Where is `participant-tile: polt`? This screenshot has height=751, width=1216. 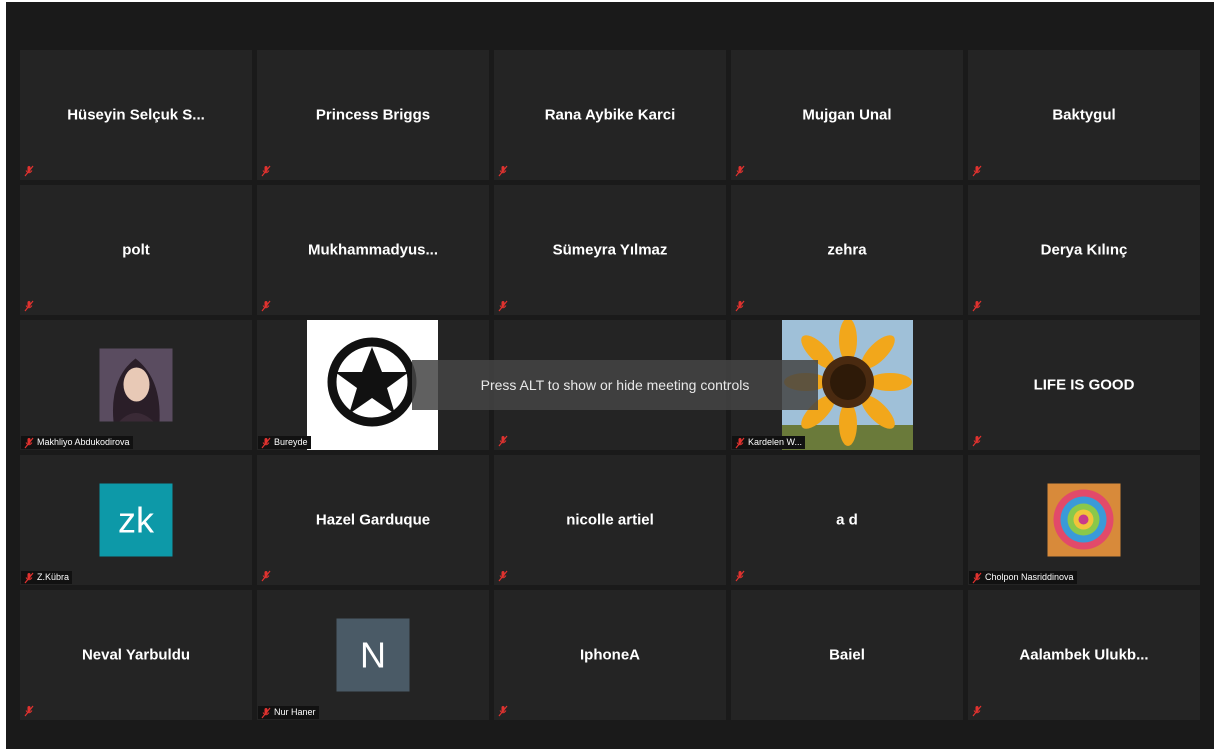 participant-tile: polt is located at coordinates (136, 250).